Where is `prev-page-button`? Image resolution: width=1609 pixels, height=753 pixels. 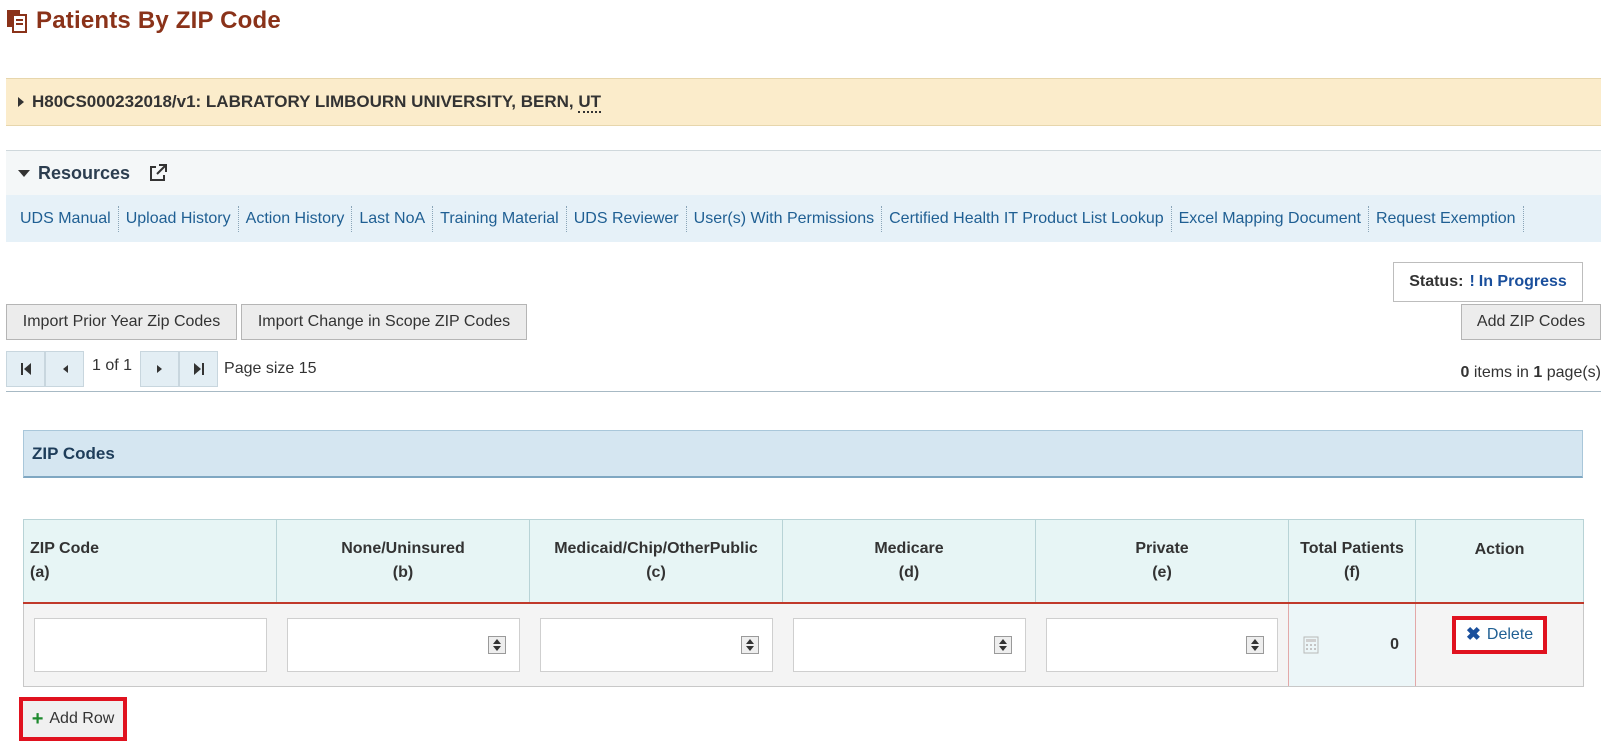
prev-page-button is located at coordinates (64, 369).